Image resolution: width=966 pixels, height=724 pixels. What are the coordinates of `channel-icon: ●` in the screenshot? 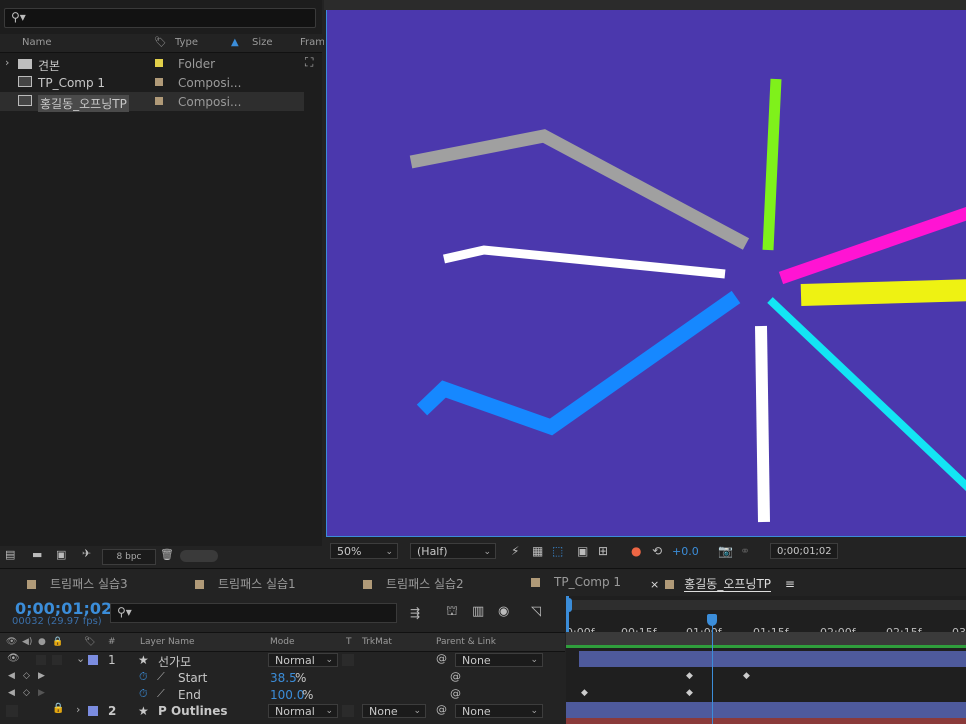 It's located at (636, 551).